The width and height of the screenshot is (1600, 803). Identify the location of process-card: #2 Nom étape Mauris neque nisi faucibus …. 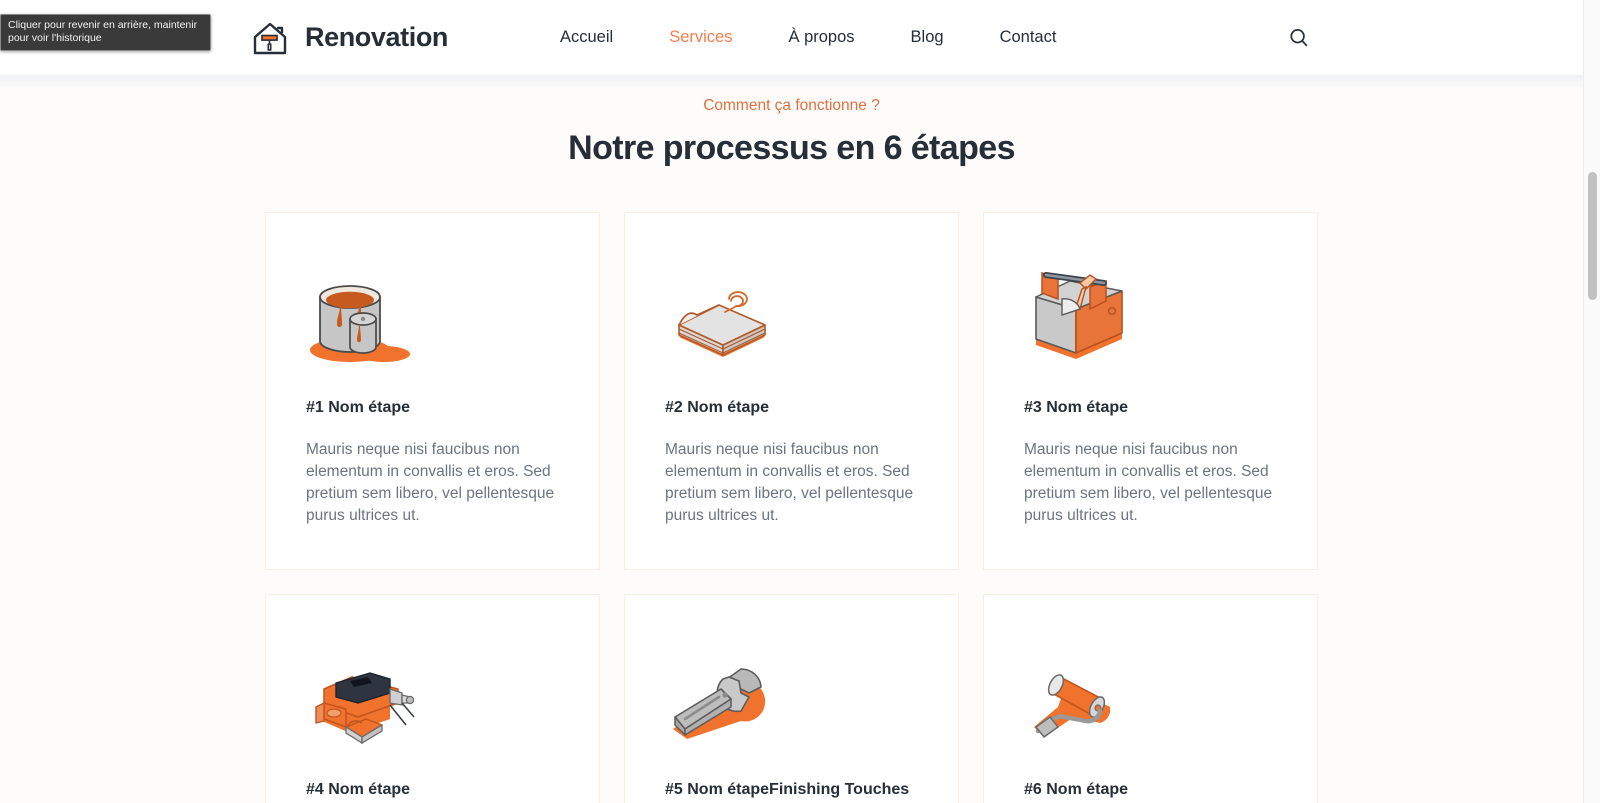
(791, 391).